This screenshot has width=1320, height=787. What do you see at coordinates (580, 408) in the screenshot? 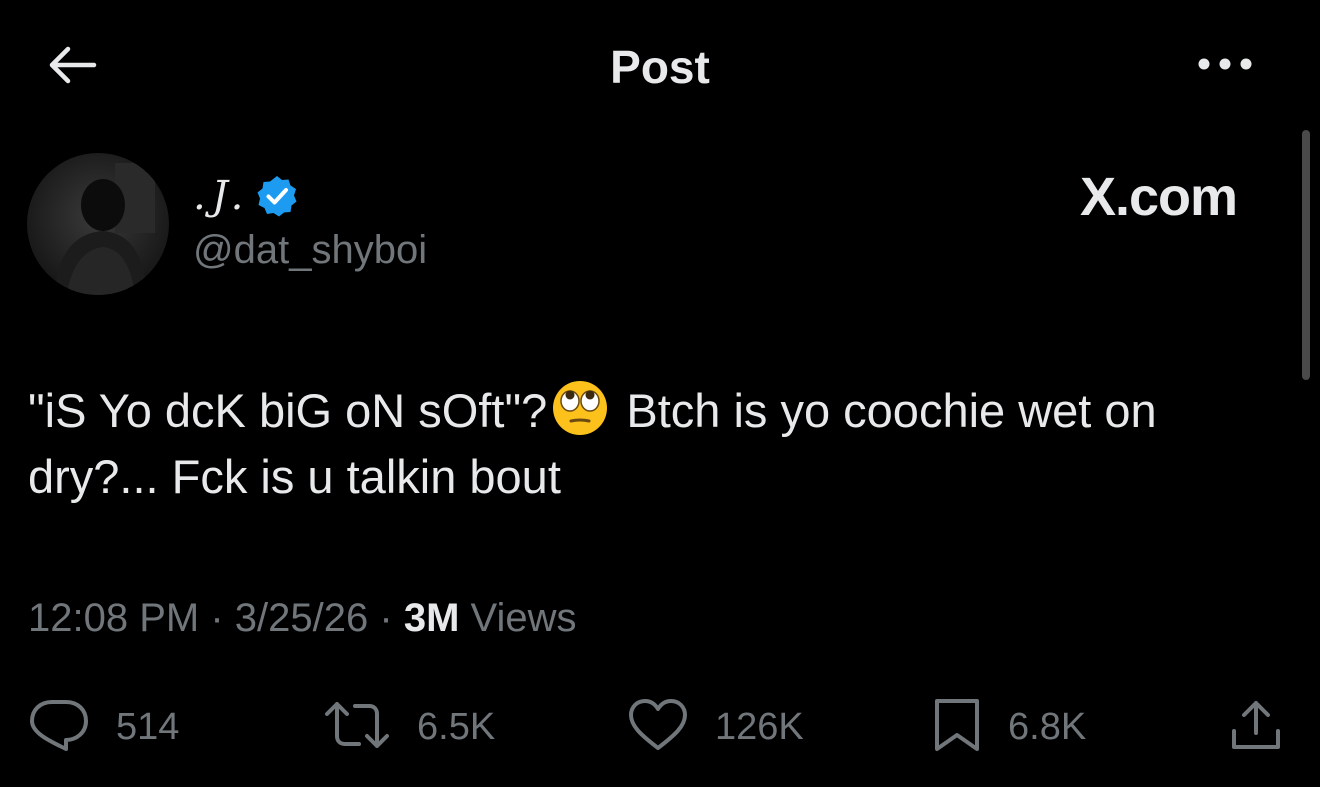
I see `rolling-eyes-emoji-icon` at bounding box center [580, 408].